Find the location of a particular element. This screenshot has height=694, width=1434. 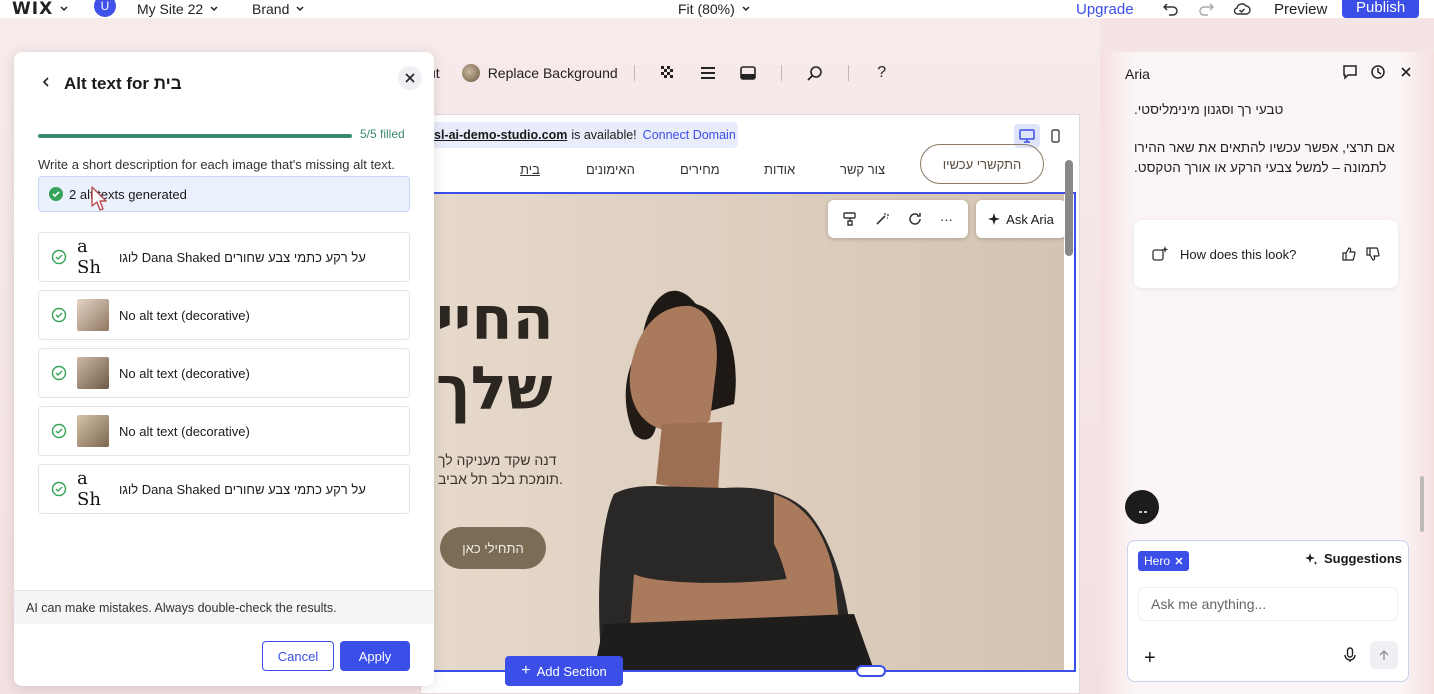

clock-icon is located at coordinates (1378, 72).